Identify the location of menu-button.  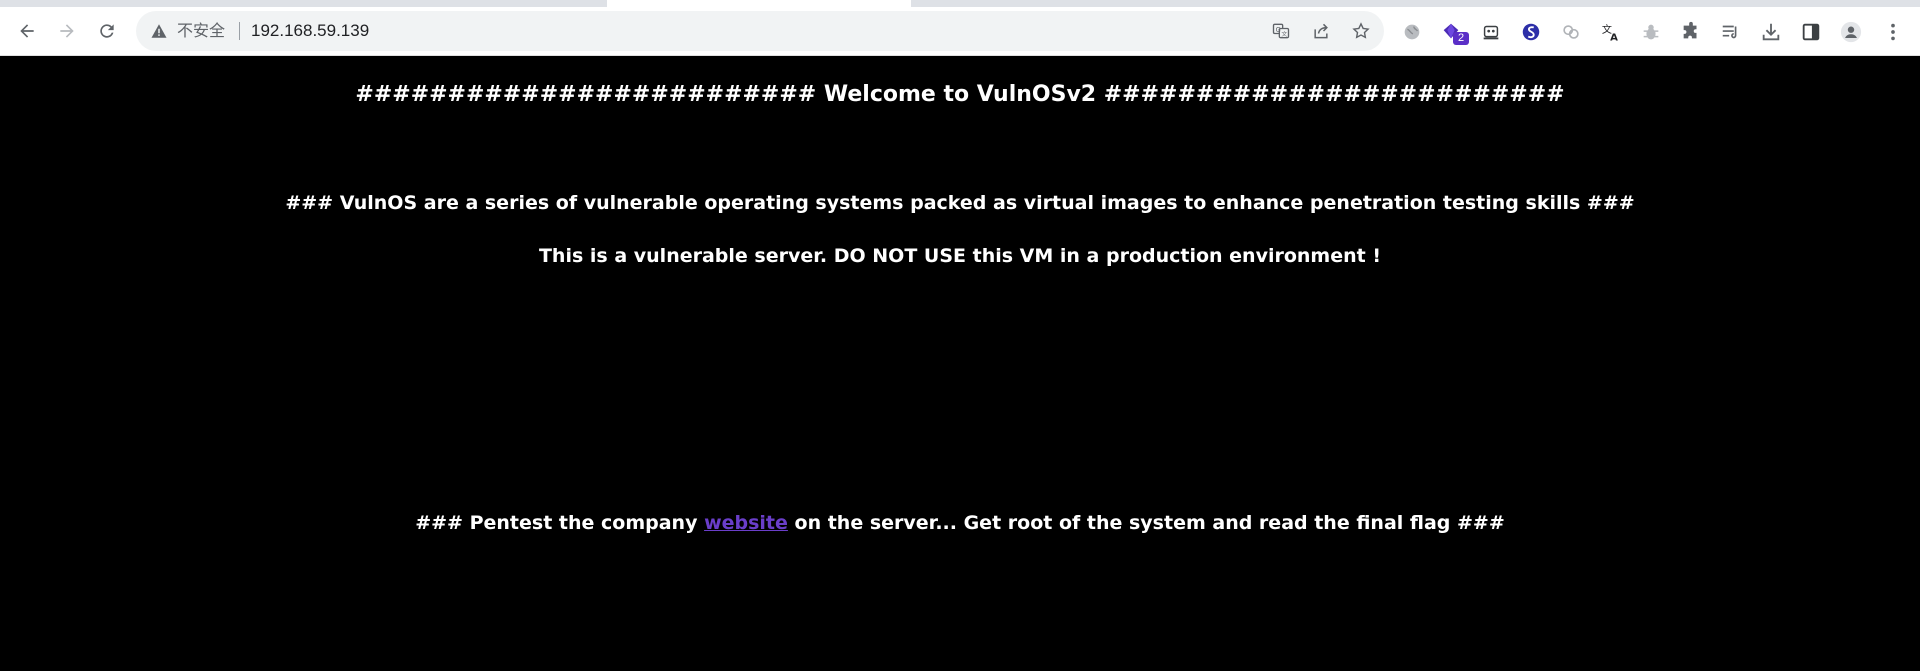
(1893, 32).